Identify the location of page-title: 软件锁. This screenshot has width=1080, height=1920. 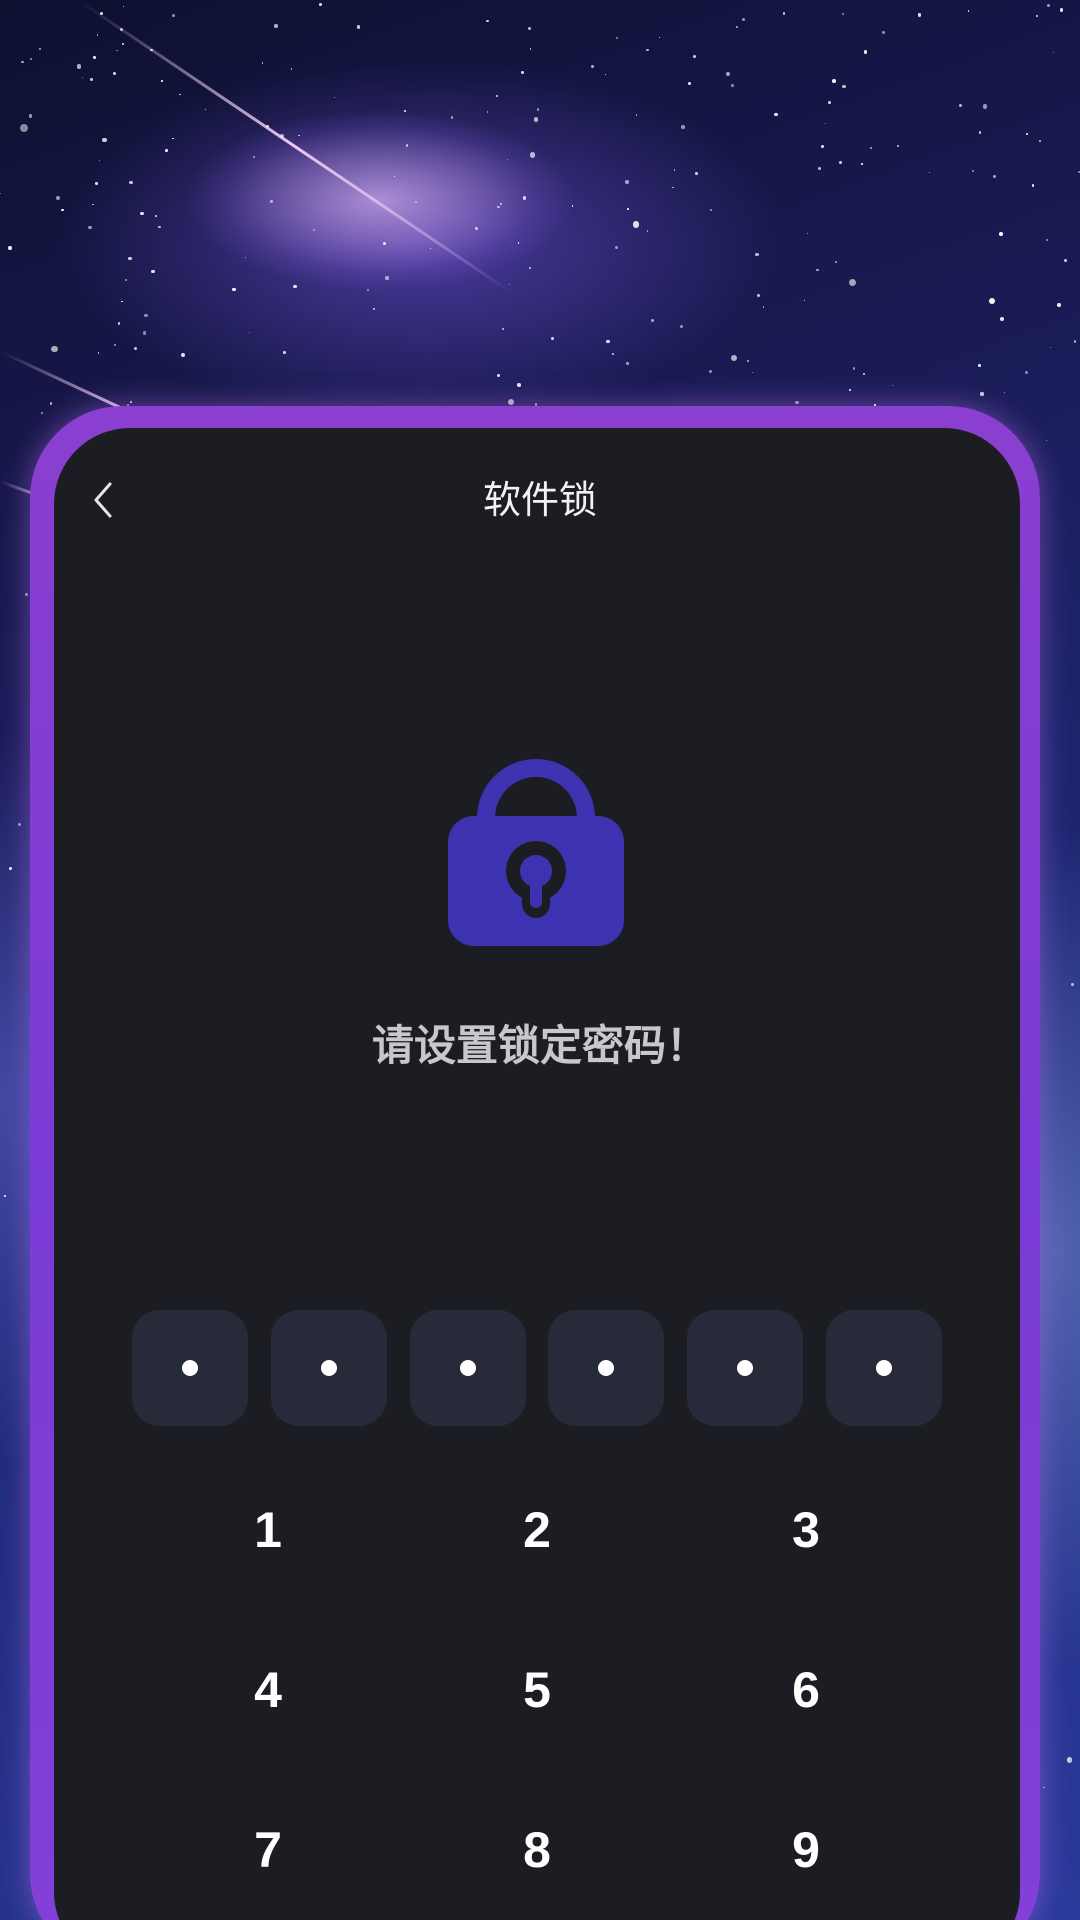
(539, 500).